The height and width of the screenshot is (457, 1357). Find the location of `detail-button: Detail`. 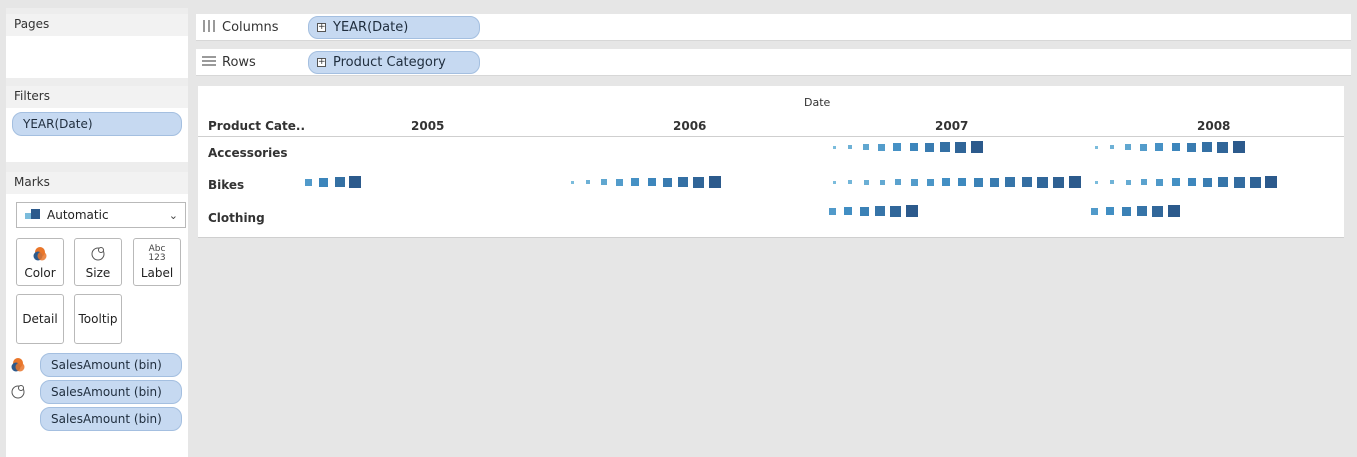

detail-button: Detail is located at coordinates (40, 319).